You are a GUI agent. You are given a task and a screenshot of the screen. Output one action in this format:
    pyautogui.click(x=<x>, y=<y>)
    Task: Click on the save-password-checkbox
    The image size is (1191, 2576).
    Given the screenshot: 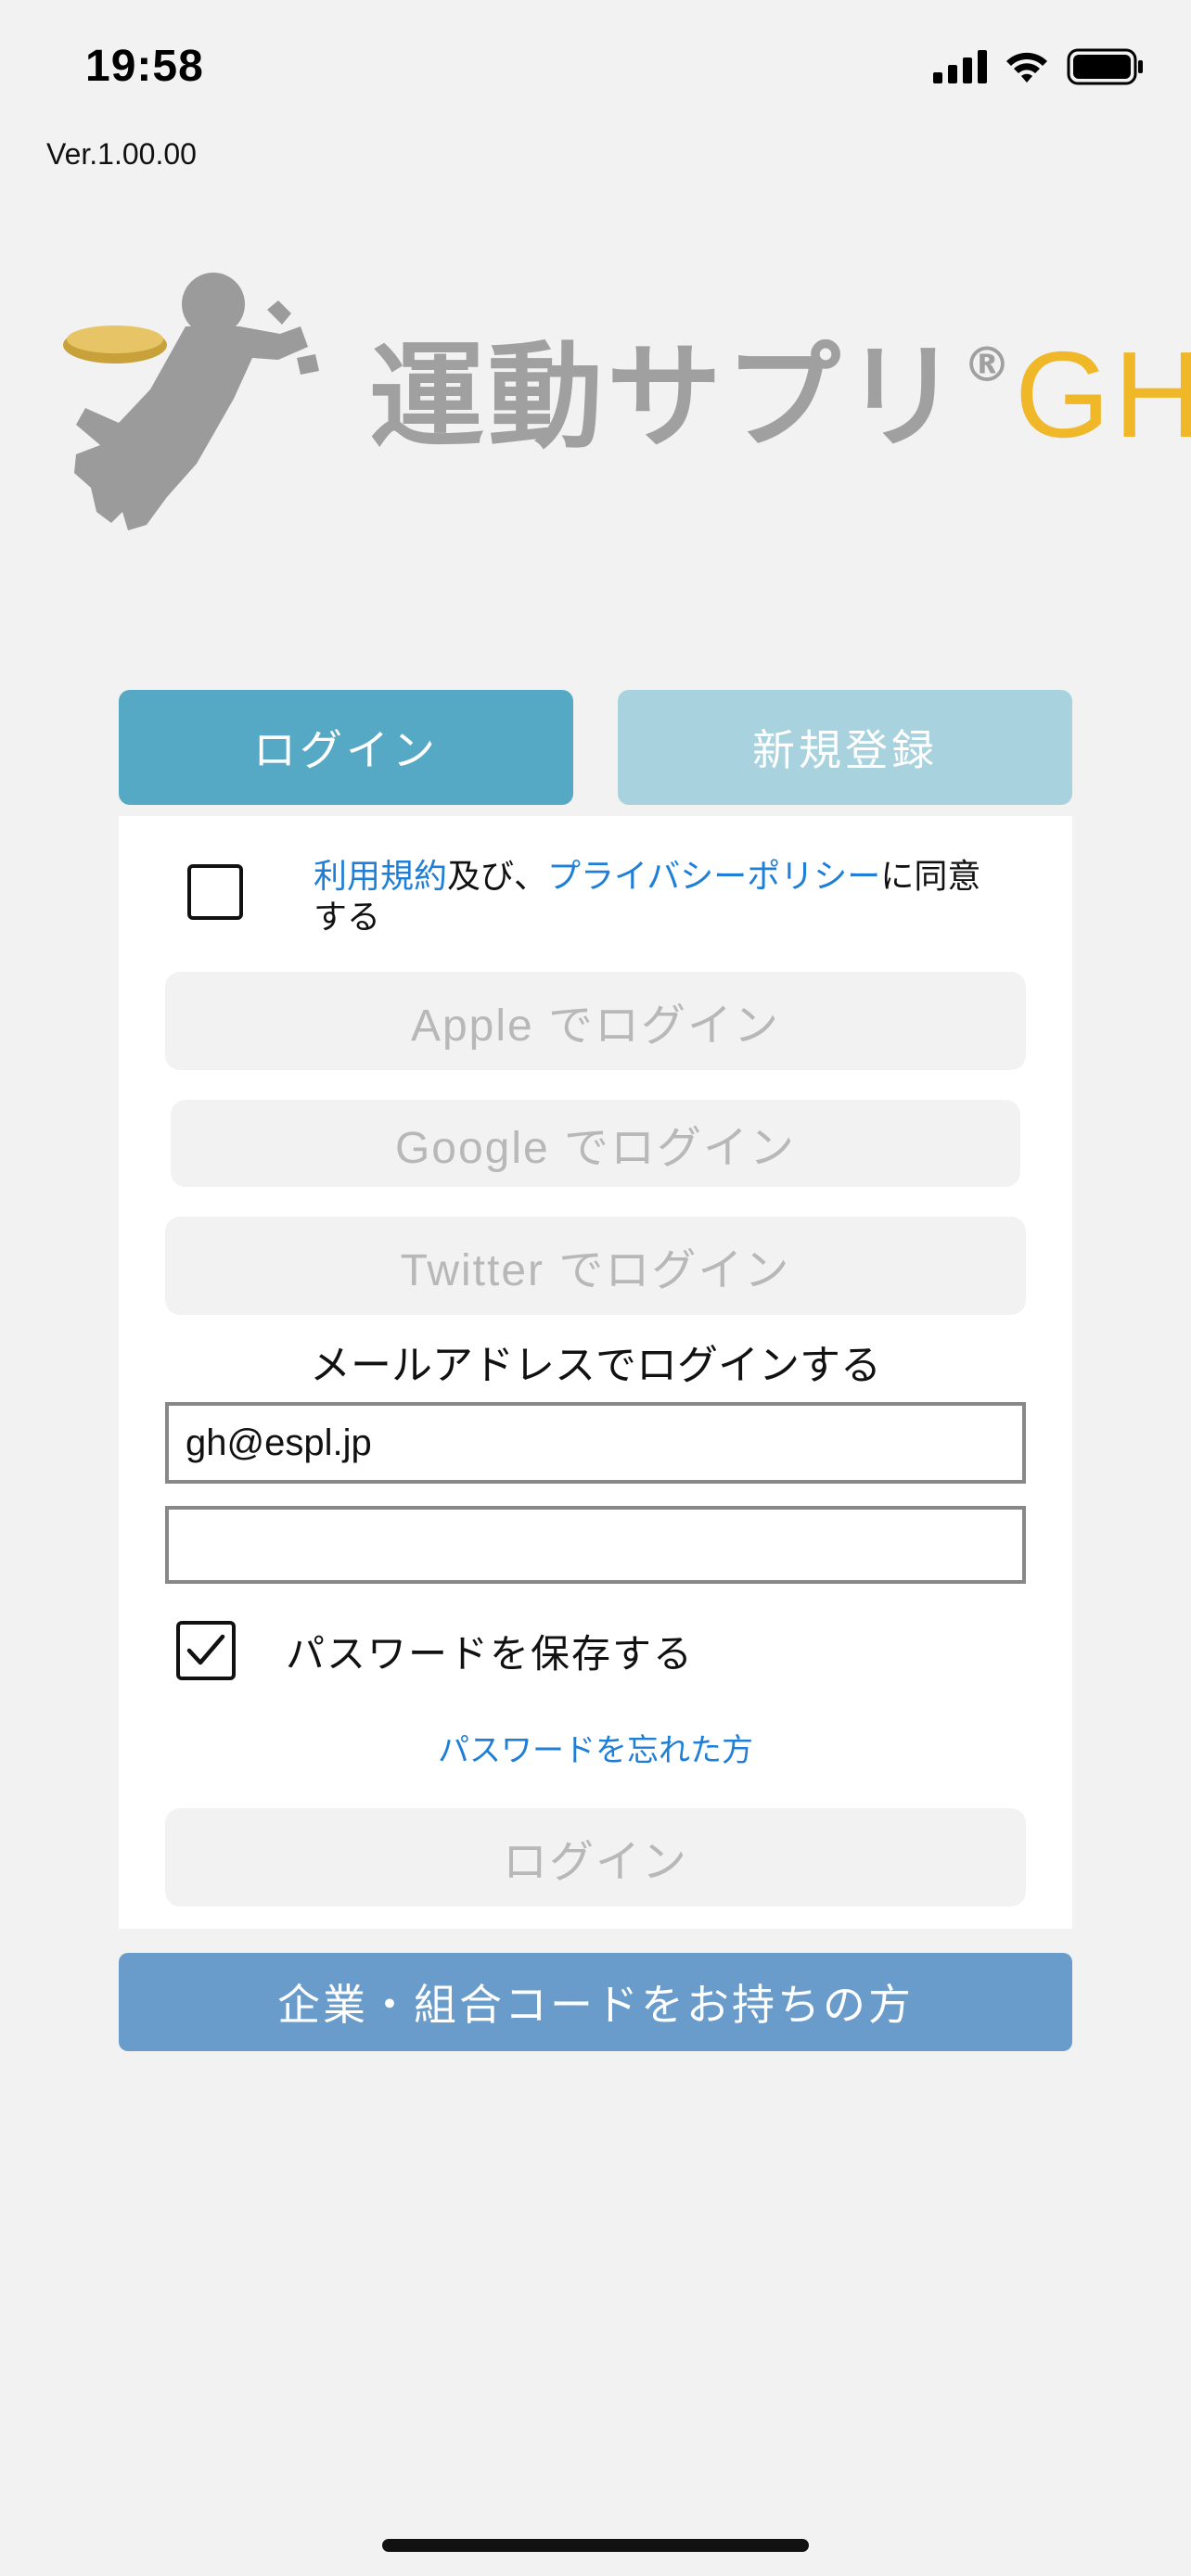 What is the action you would take?
    pyautogui.click(x=206, y=1651)
    